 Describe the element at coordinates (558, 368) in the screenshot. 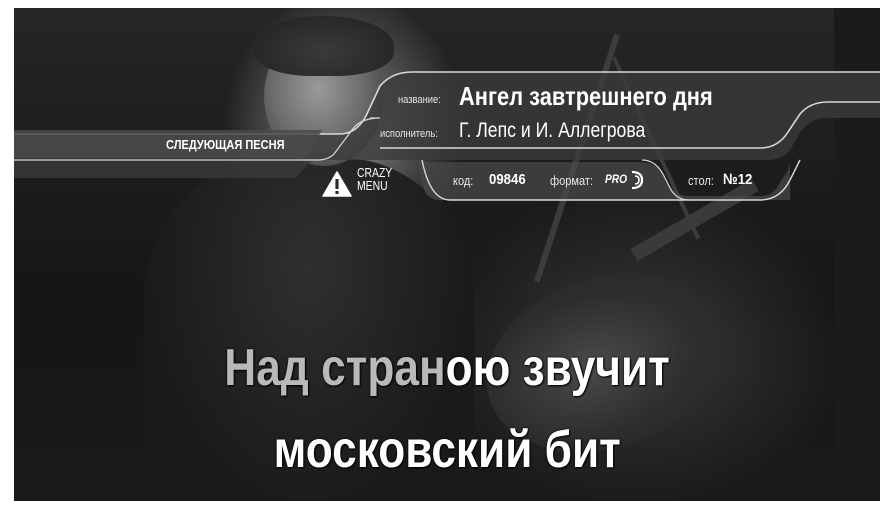

I see `lyrics-line-1-rest: ою звучит` at that location.